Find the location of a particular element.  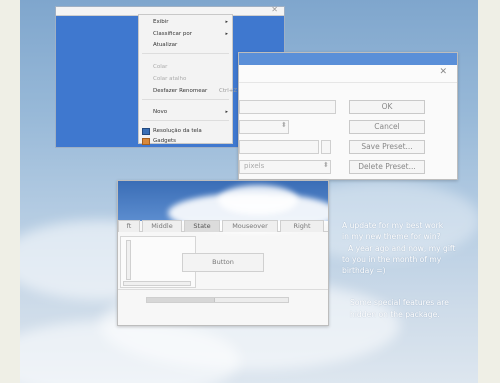

menu-item-classificar: Classificar por is located at coordinates (172, 34).